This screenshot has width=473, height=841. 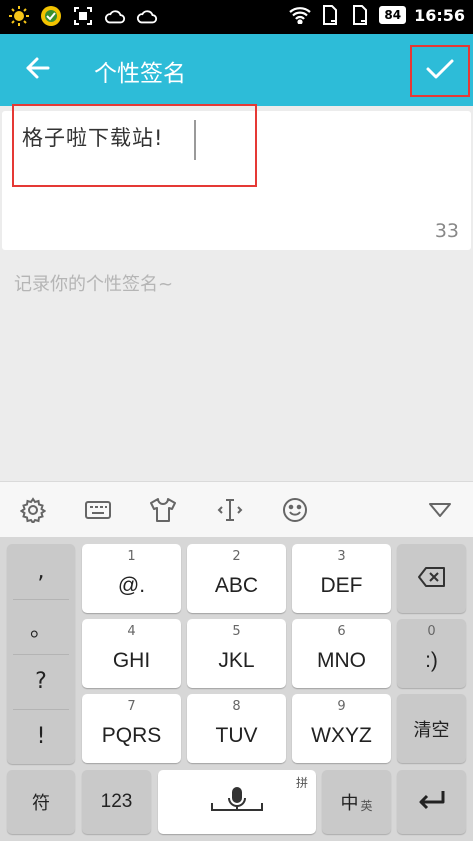 I want to click on numbers-label: 123, so click(x=116, y=801).